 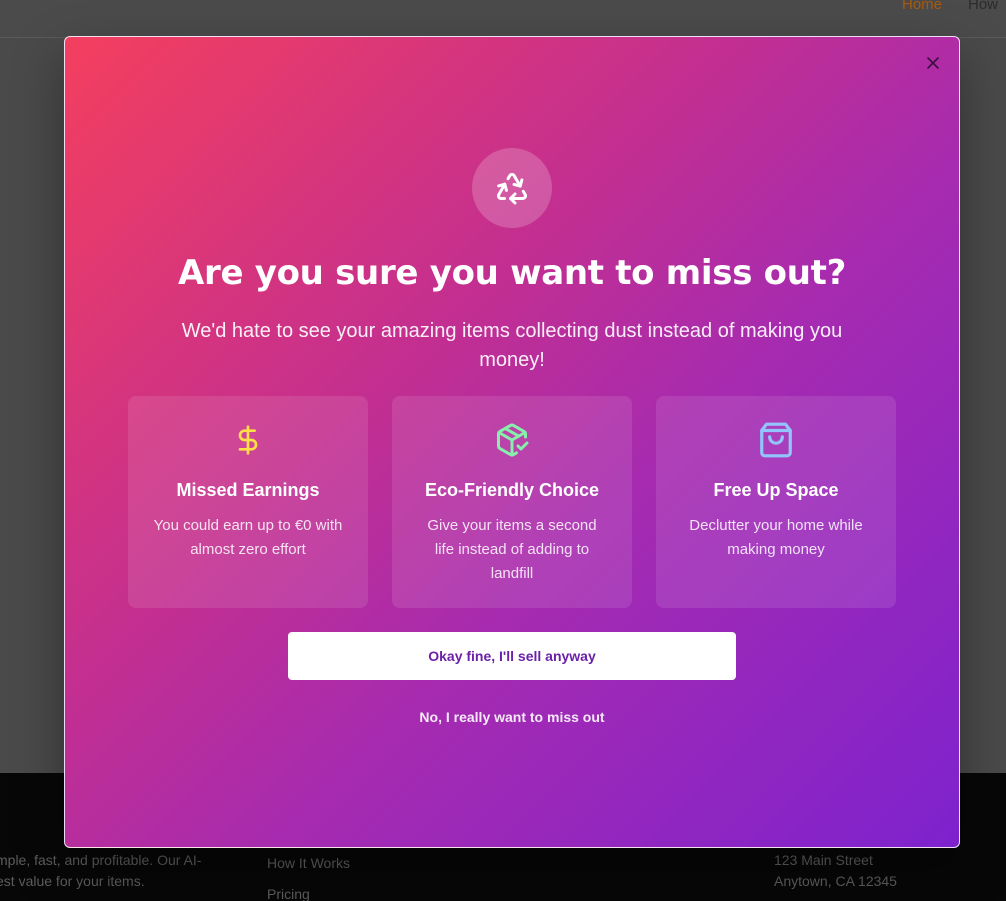 I want to click on close-icon, so click(x=933, y=63).